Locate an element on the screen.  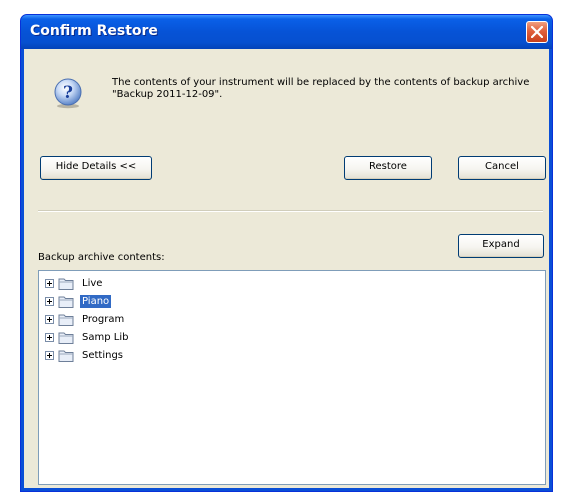
expand-button: Expand is located at coordinates (501, 246).